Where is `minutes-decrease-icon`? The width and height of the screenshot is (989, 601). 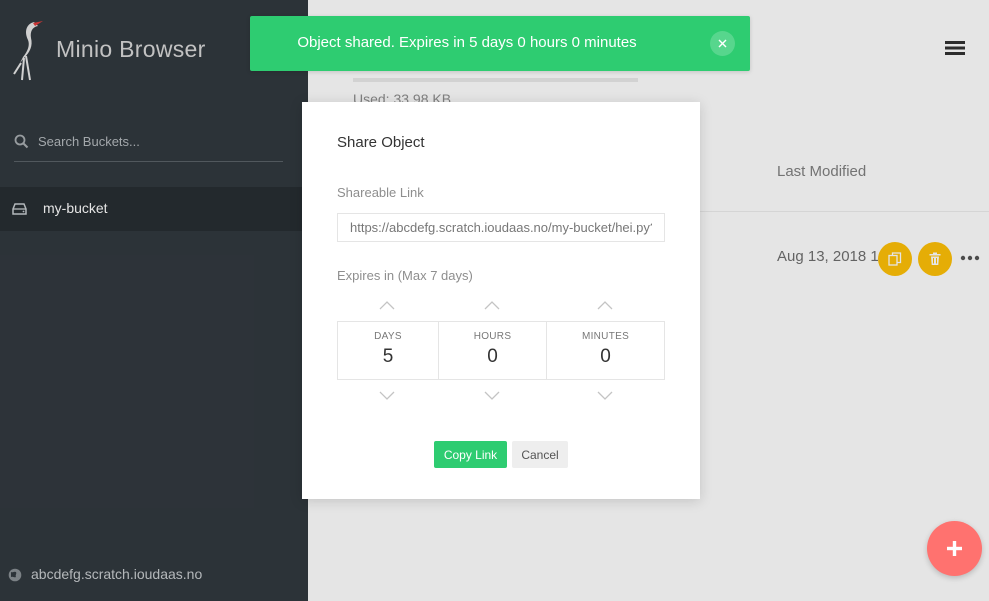 minutes-decrease-icon is located at coordinates (605, 395).